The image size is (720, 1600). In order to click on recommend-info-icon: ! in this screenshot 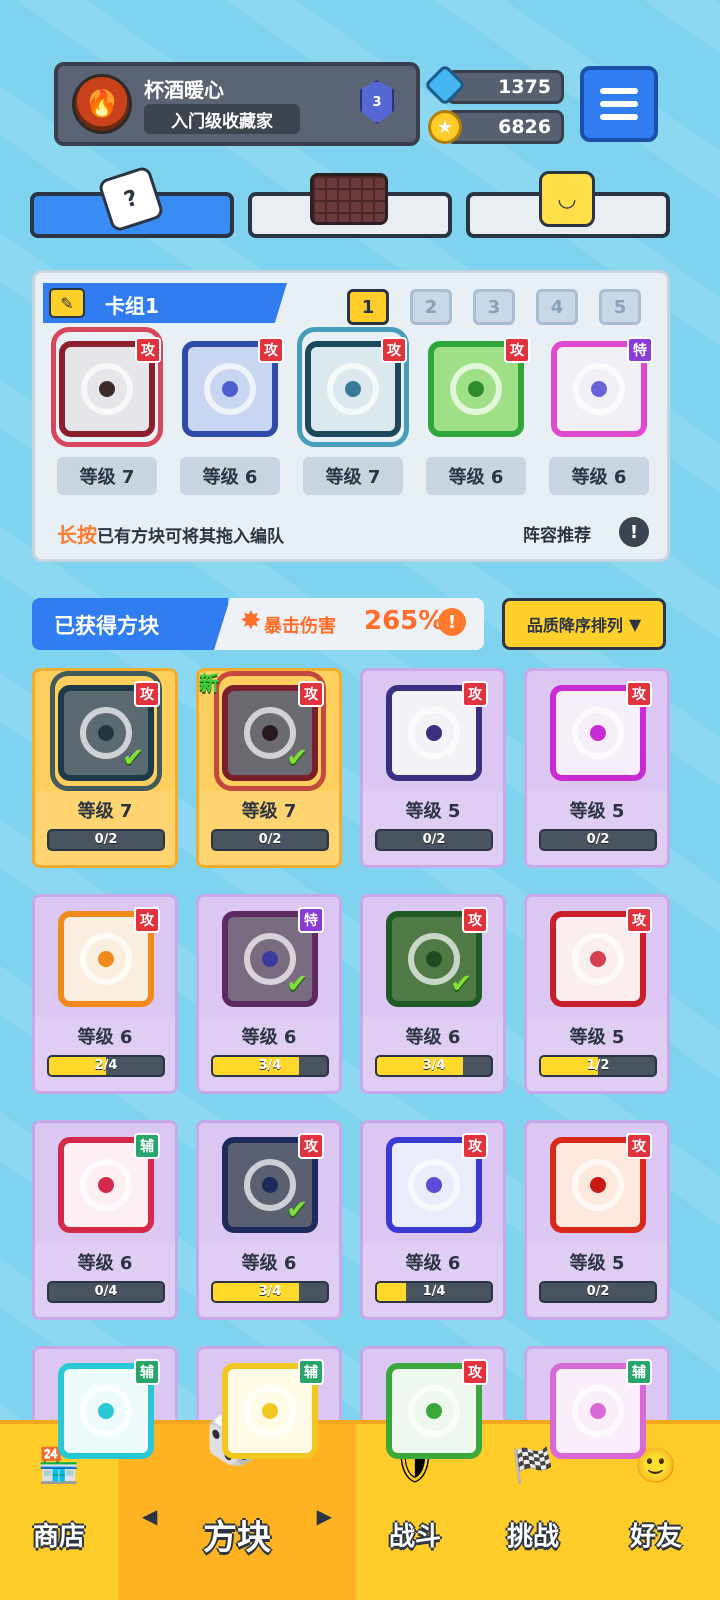, I will do `click(634, 532)`.